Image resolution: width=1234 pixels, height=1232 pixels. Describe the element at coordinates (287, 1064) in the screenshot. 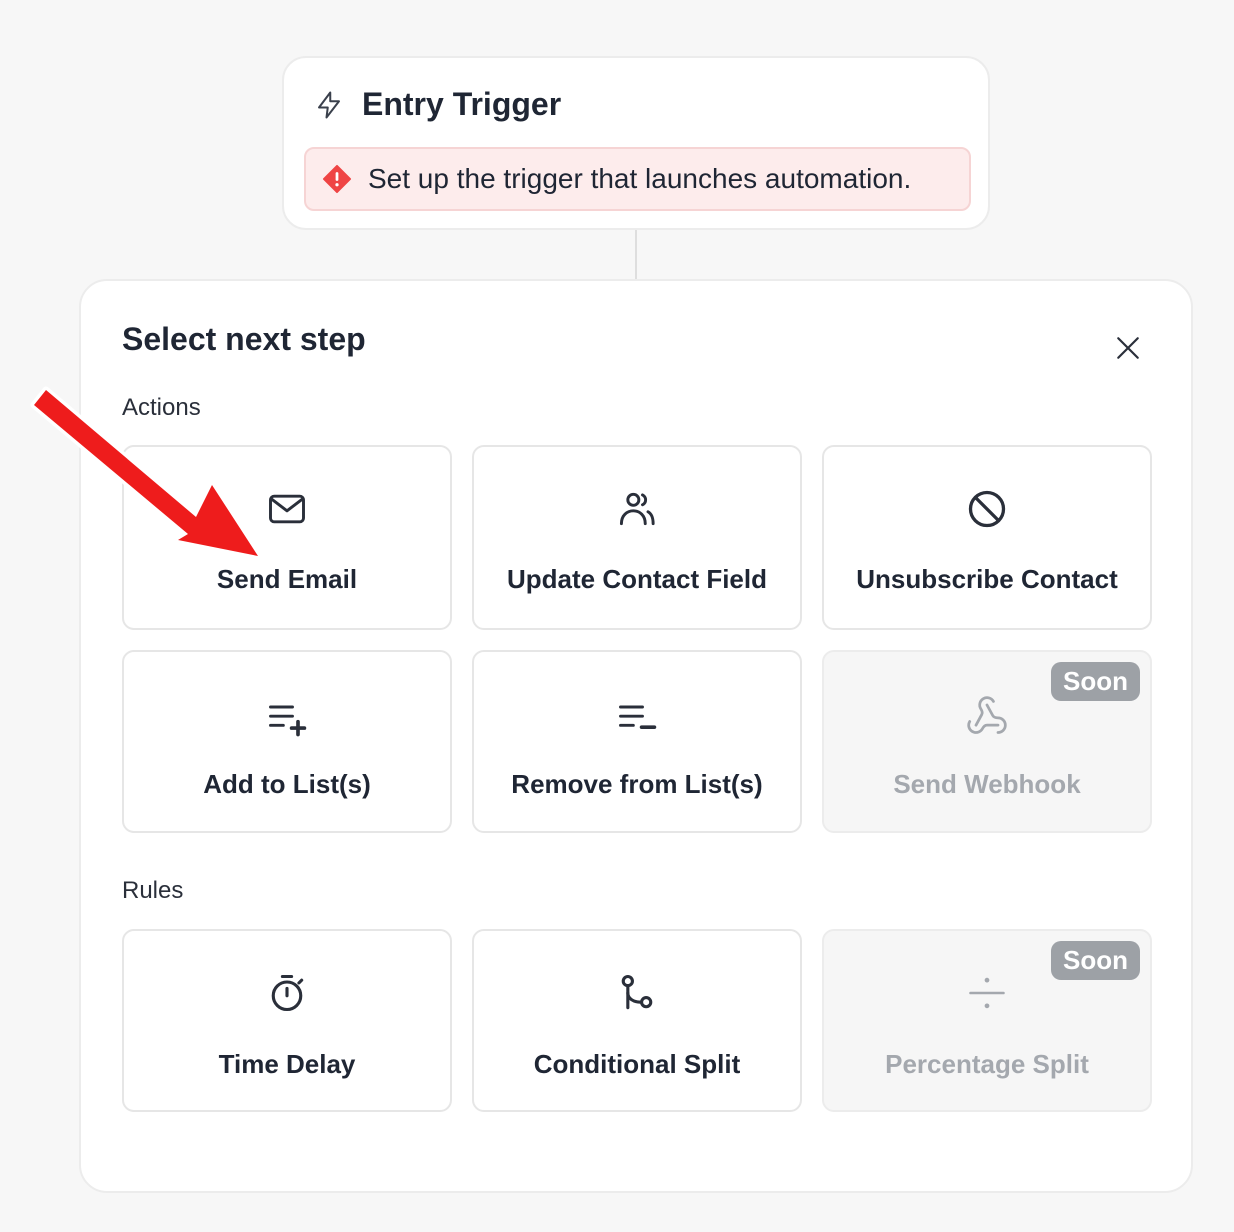

I see `rule-label: Time Delay` at that location.